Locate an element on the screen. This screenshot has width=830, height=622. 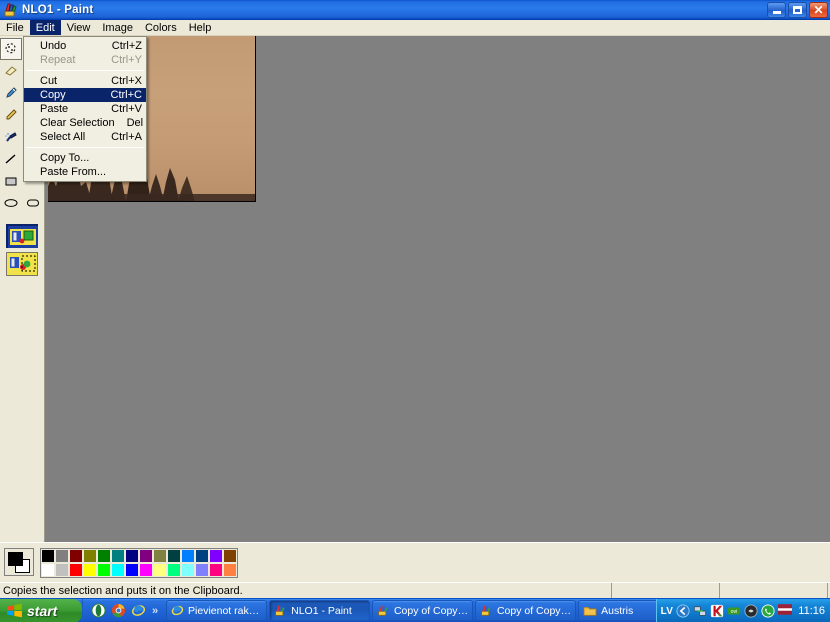
ovi-icon: ovi is located at coordinates (734, 611).